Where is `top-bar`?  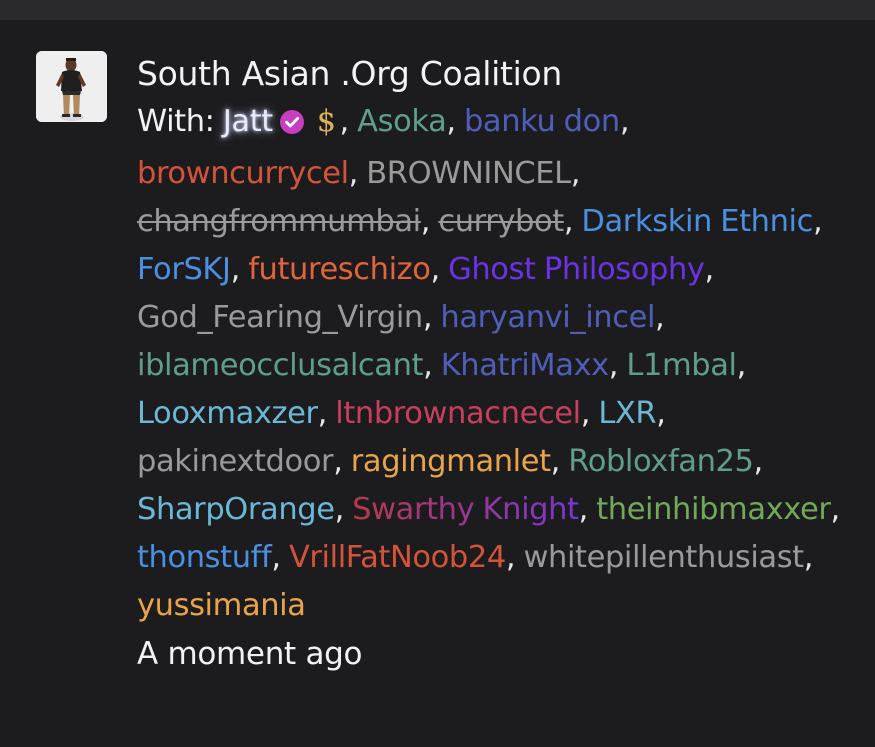 top-bar is located at coordinates (437, 10).